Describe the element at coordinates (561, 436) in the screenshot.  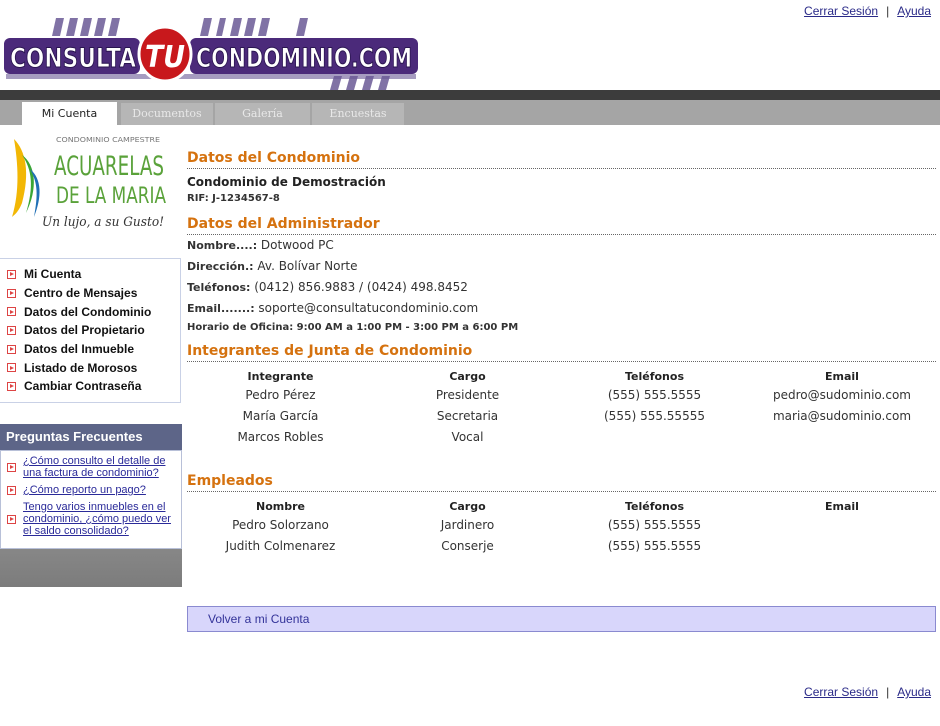
I see `table-row: Marcos Robles Vocal` at that location.